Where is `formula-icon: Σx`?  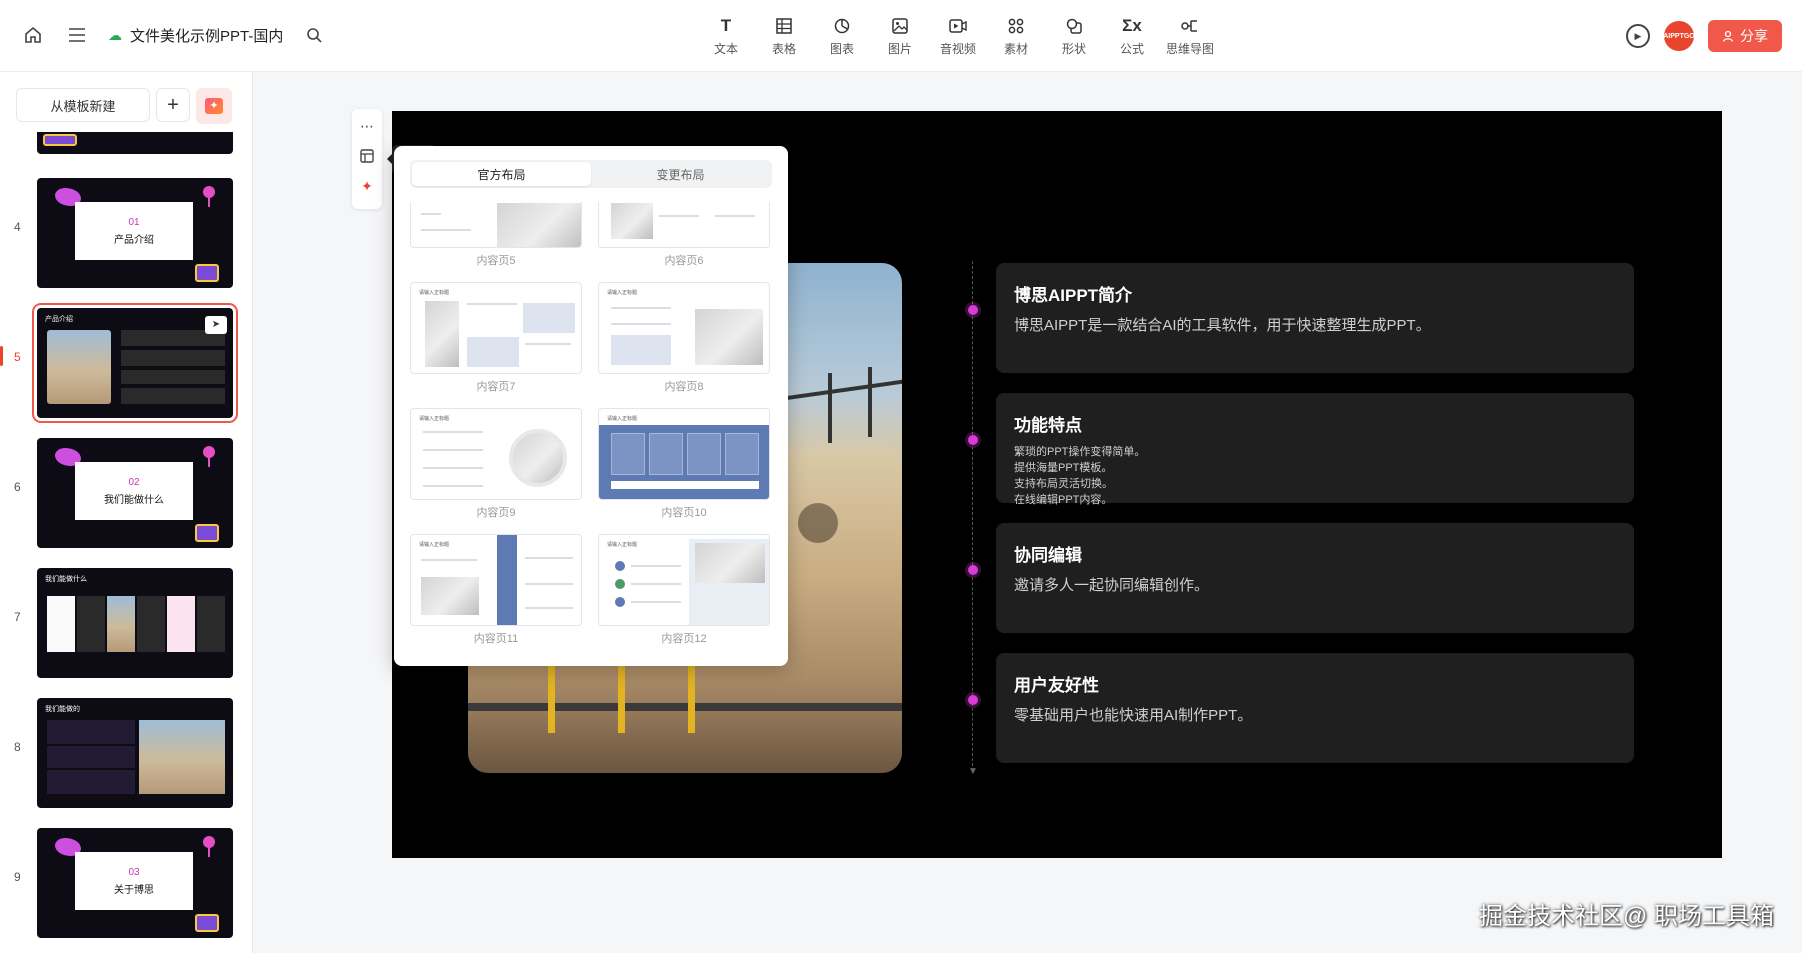
formula-icon: Σx is located at coordinates (1132, 25).